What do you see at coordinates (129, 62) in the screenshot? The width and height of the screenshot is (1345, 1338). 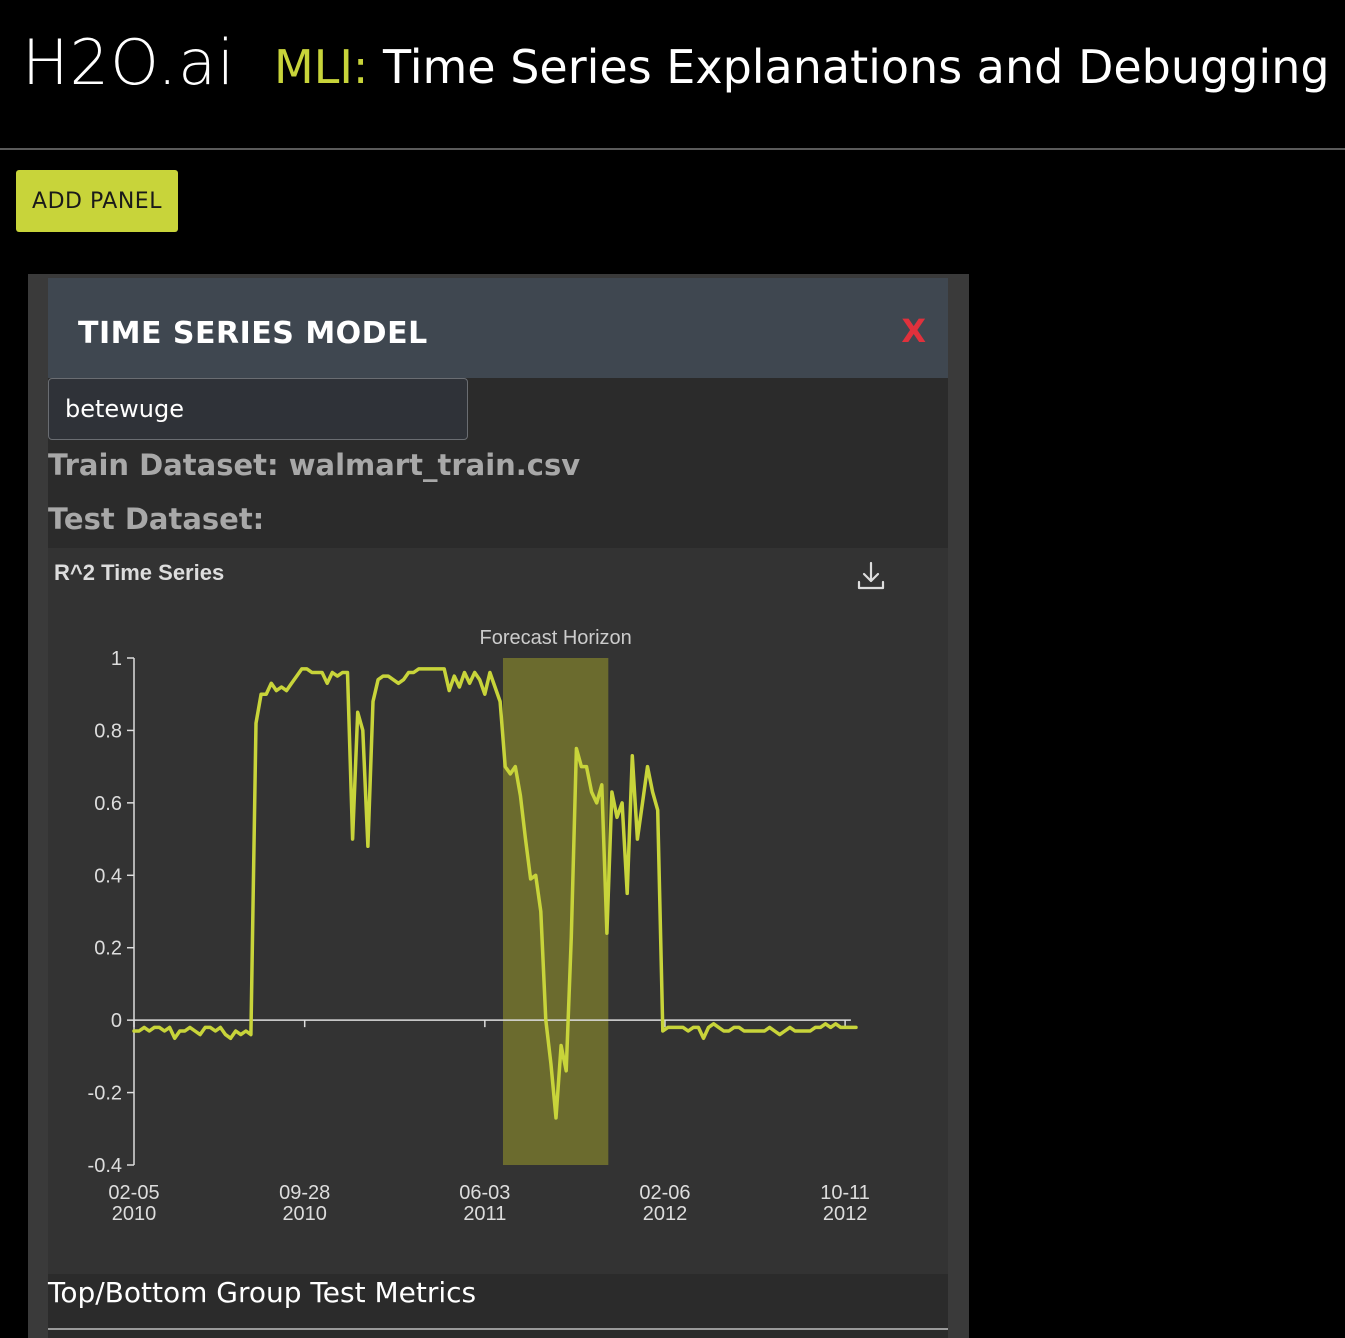 I see `h2o-logo: H2O.ai` at bounding box center [129, 62].